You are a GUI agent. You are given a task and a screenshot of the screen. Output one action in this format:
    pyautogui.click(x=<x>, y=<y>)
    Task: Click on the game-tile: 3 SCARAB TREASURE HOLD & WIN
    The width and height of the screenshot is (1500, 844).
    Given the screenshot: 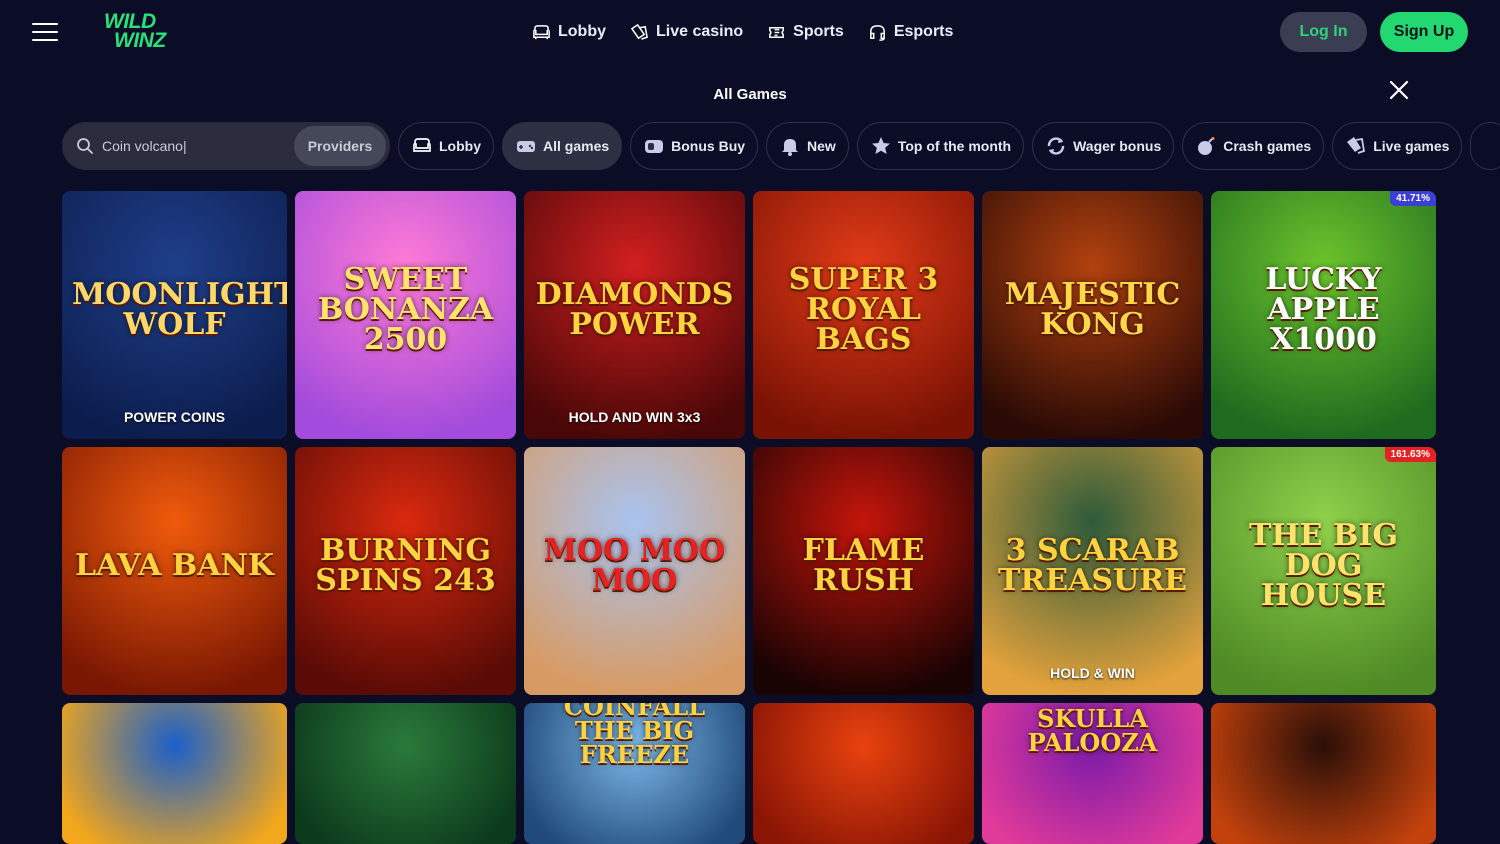 What is the action you would take?
    pyautogui.click(x=1092, y=571)
    